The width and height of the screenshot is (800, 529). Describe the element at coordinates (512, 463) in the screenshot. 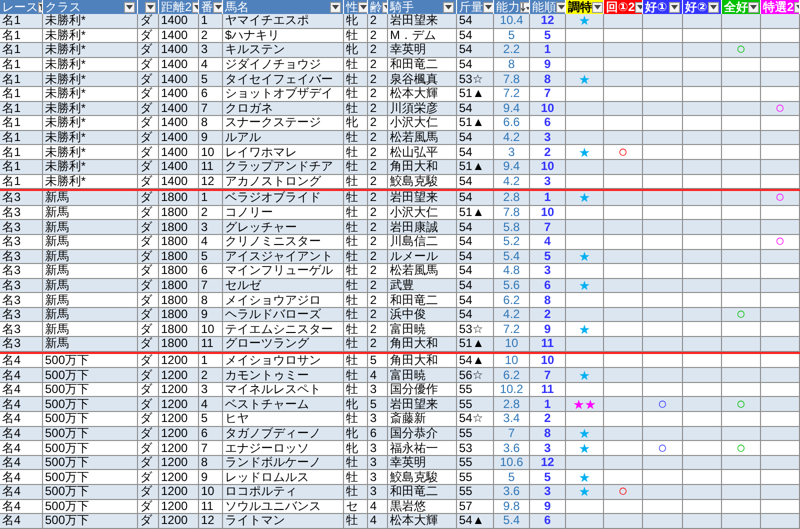

I see `table-cell: 10.6` at that location.